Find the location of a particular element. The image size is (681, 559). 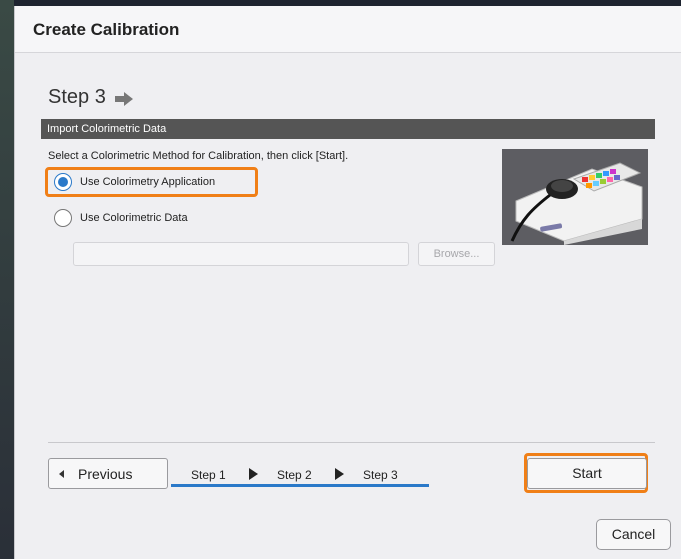

dialog-titlebar: Create Calibration is located at coordinates (348, 29).